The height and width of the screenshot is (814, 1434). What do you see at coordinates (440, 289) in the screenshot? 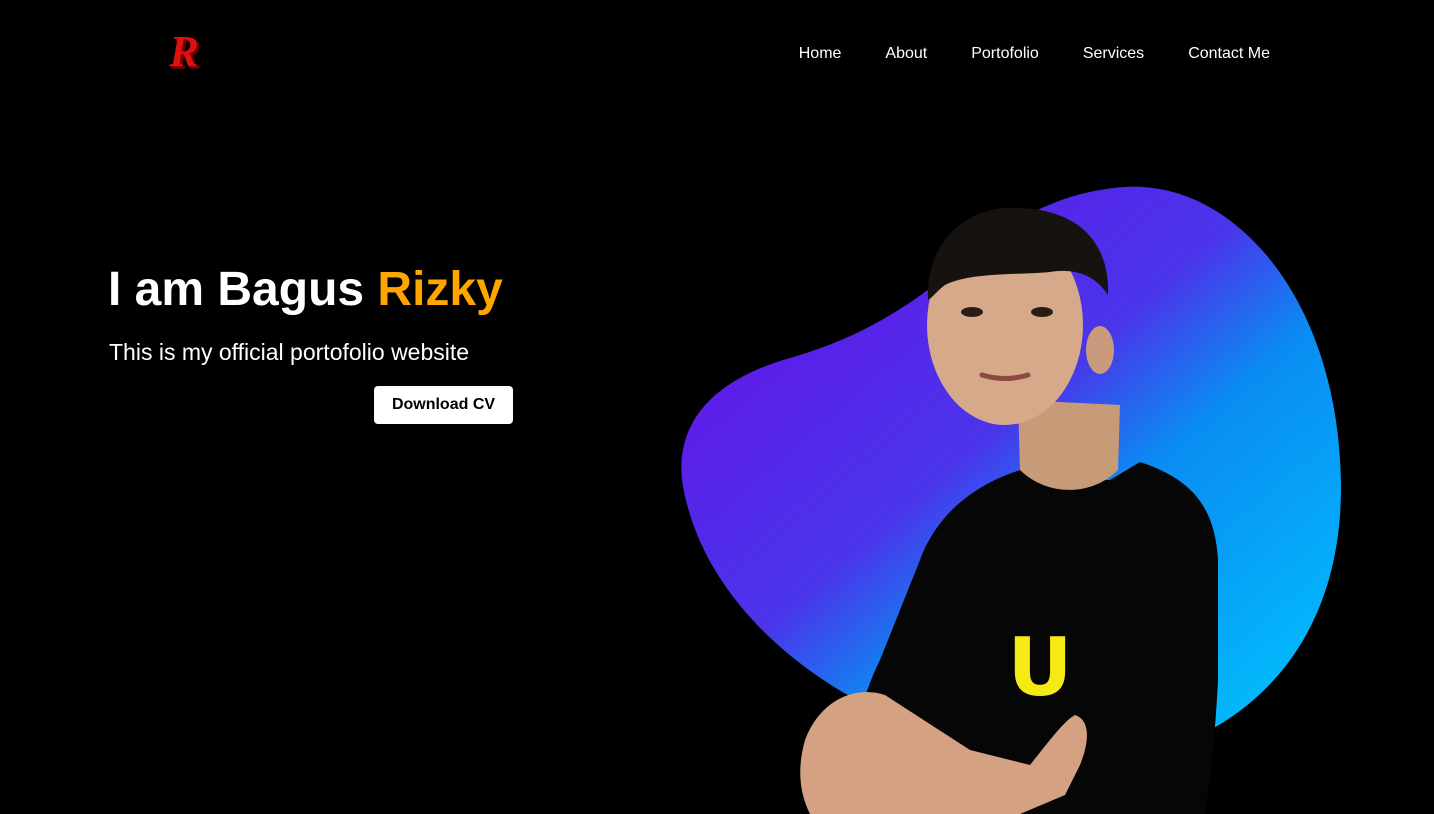
I see `hero-title-accent: Rizky` at bounding box center [440, 289].